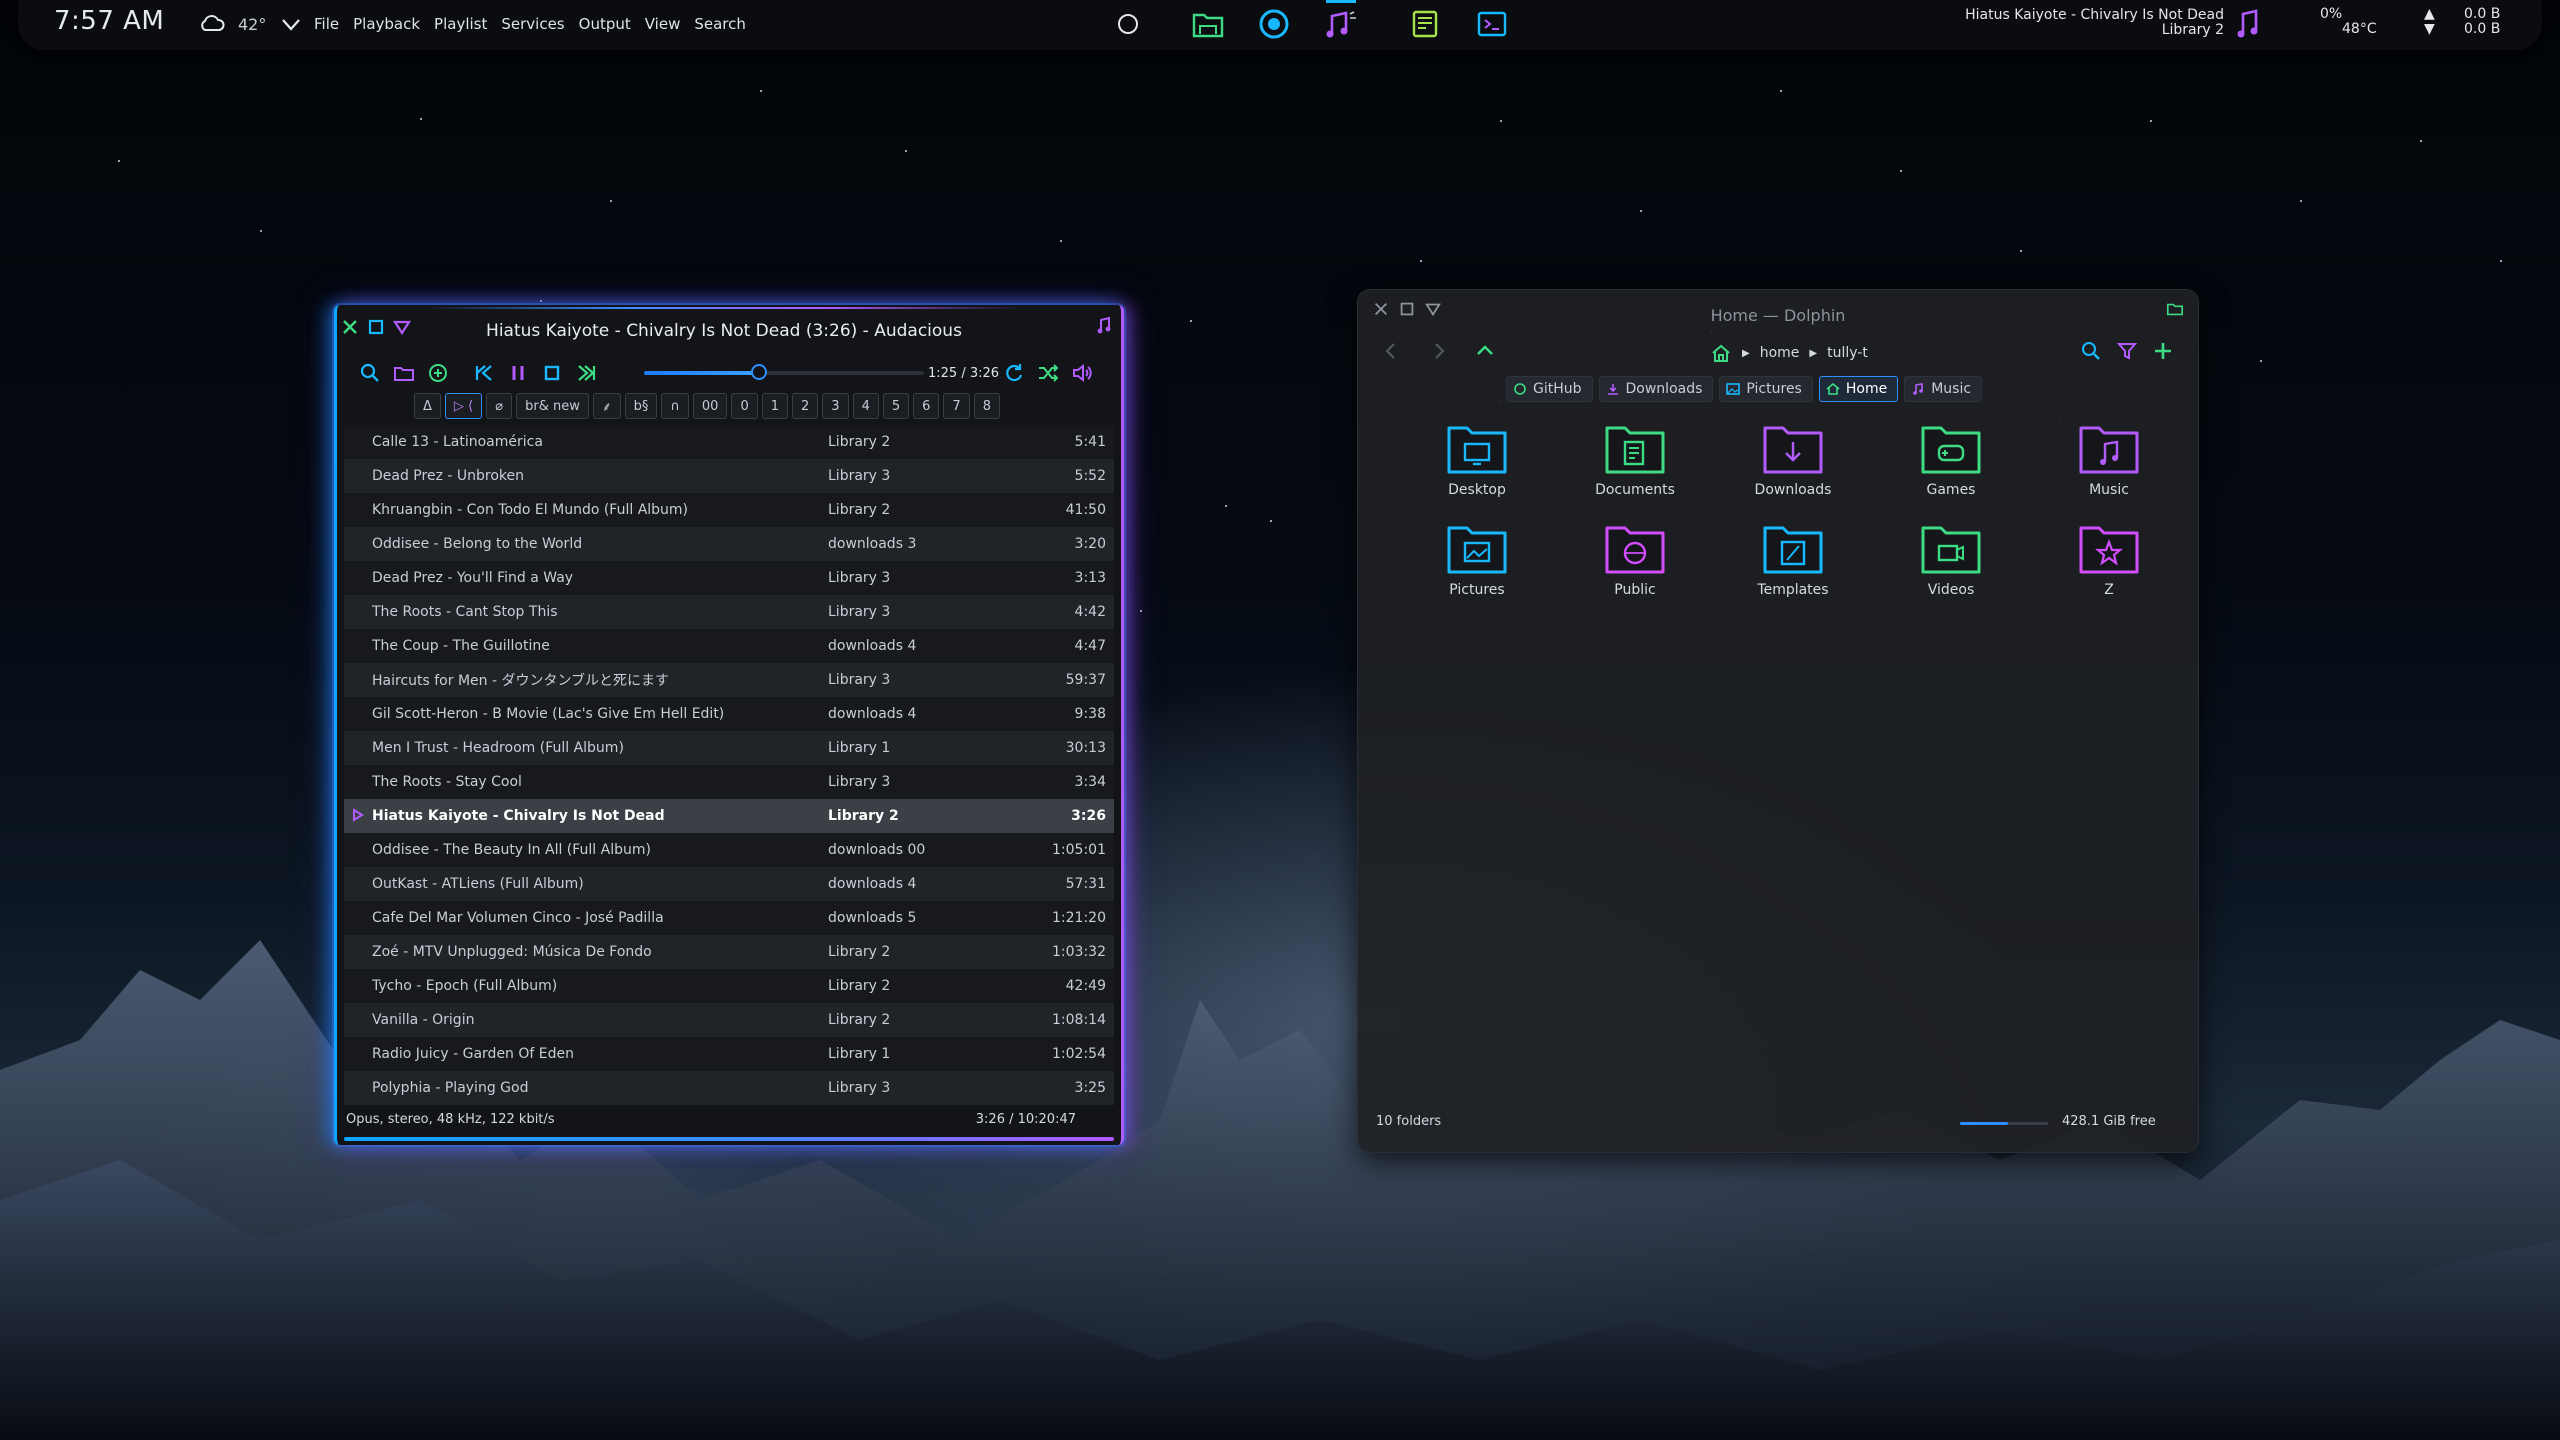  Describe the element at coordinates (326, 24) in the screenshot. I see `menu-file: File` at that location.